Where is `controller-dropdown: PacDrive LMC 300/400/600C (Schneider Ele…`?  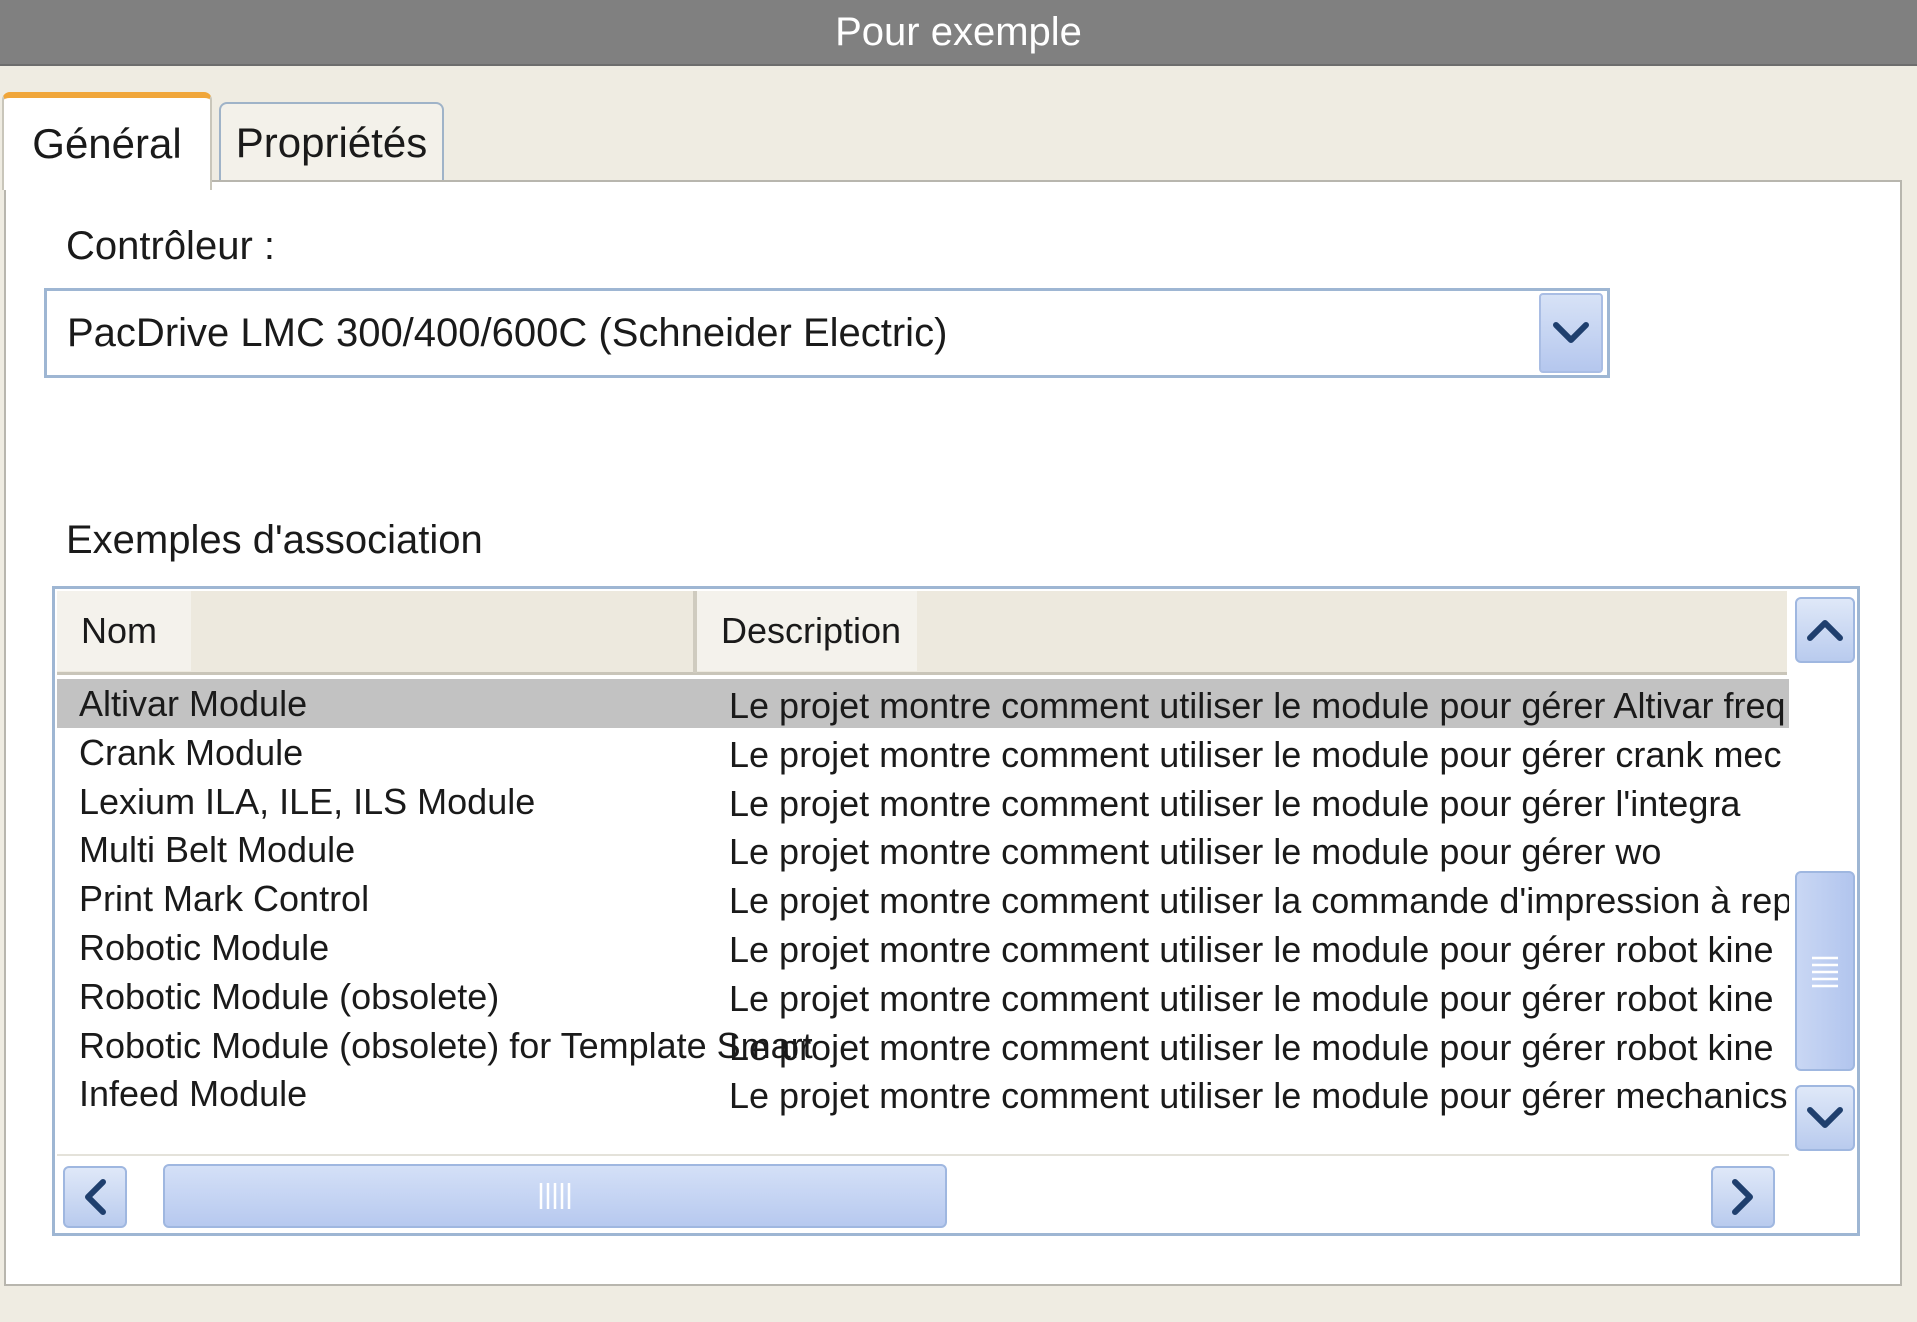
controller-dropdown: PacDrive LMC 300/400/600C (Schneider Ele… is located at coordinates (827, 333).